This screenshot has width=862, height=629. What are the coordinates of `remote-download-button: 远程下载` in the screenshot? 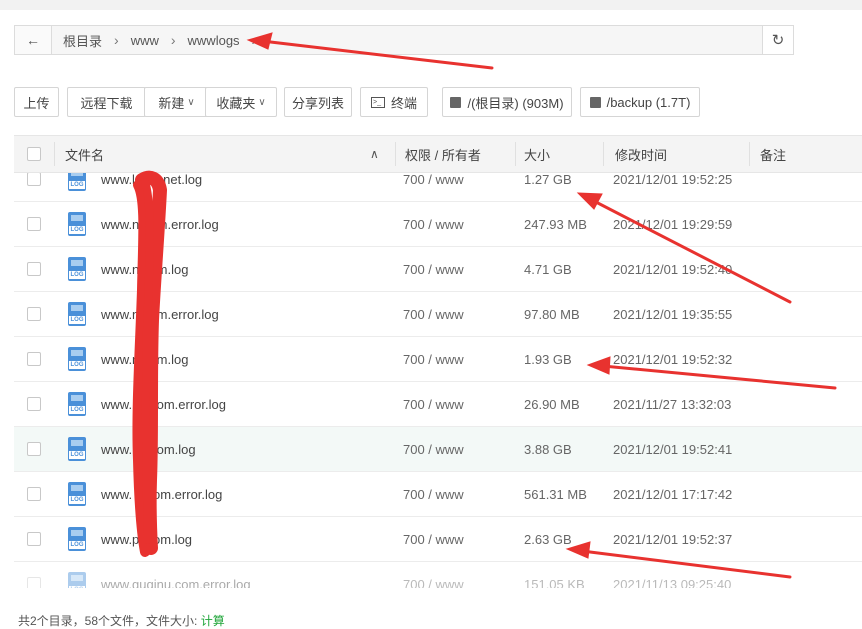 It's located at (106, 102).